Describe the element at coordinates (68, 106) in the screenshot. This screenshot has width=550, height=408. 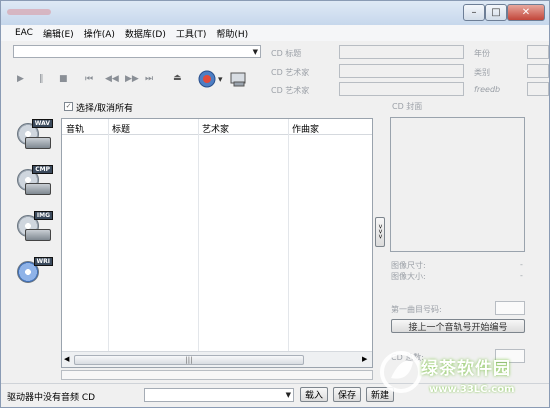
I see `select-all-checkbox: ✓` at that location.